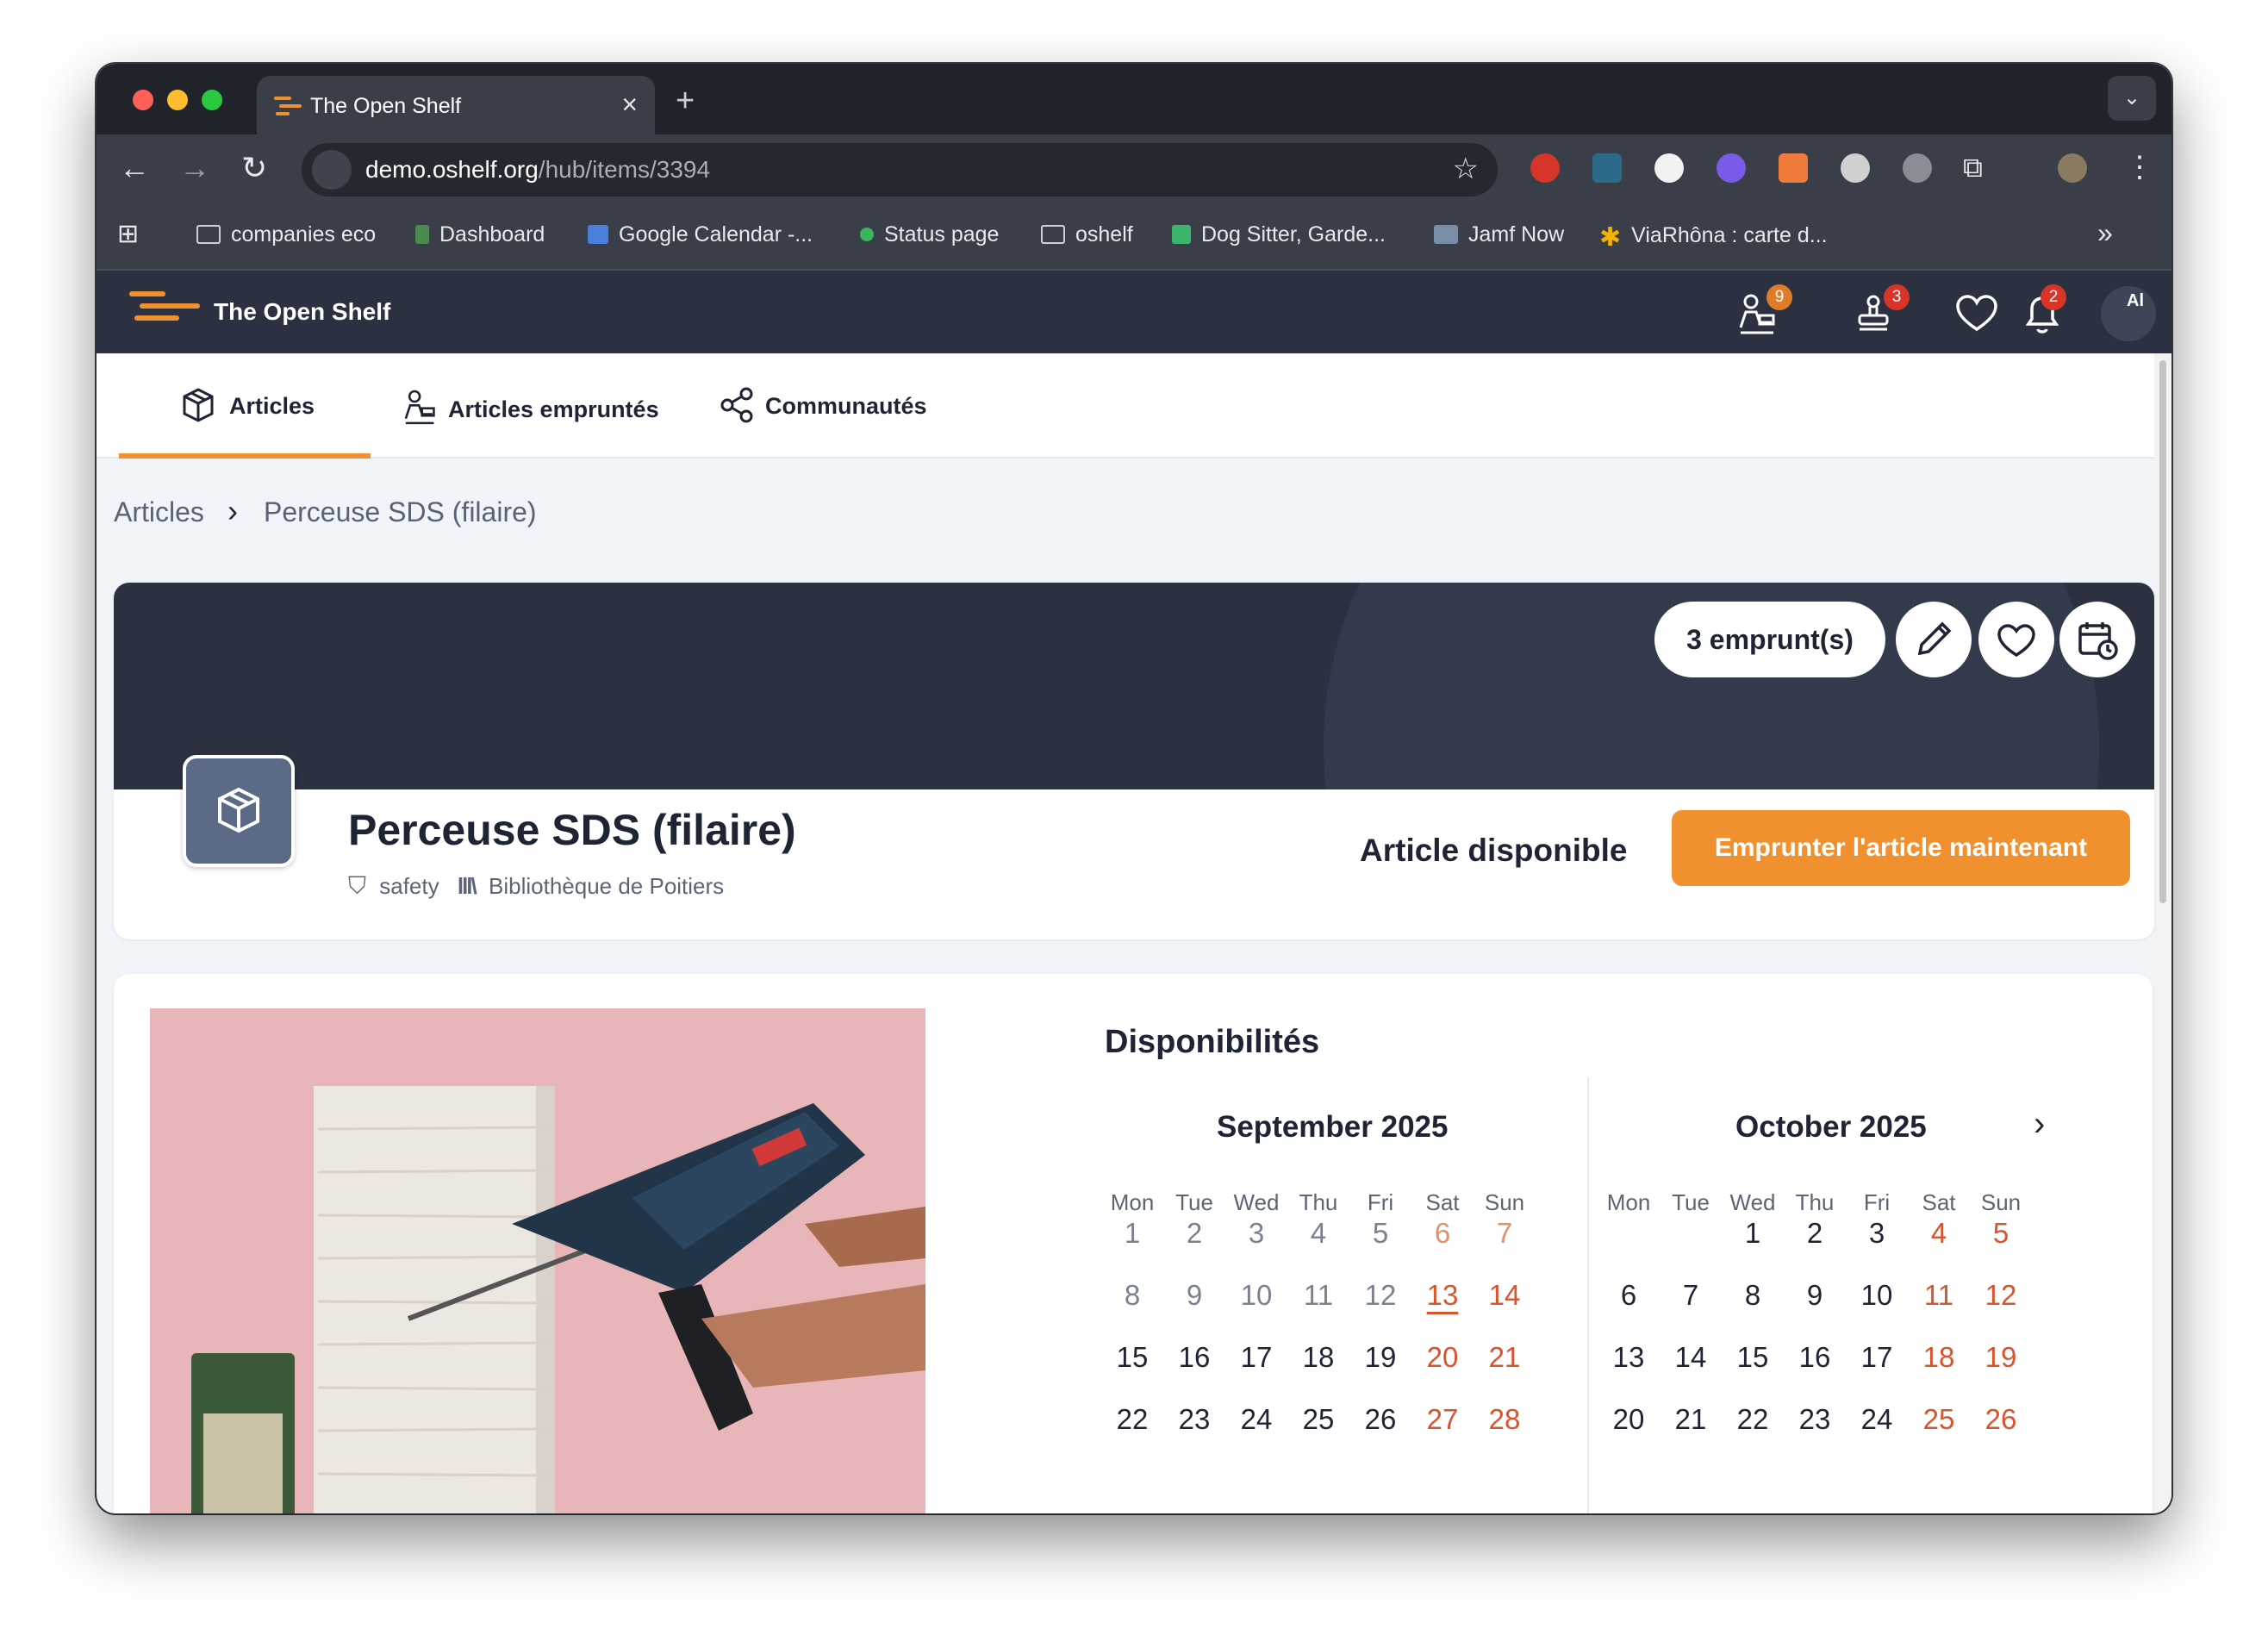 This screenshot has height=1641, width=2268. Describe the element at coordinates (1973, 168) in the screenshot. I see `extensions-puzzle-icon: ⧉` at that location.